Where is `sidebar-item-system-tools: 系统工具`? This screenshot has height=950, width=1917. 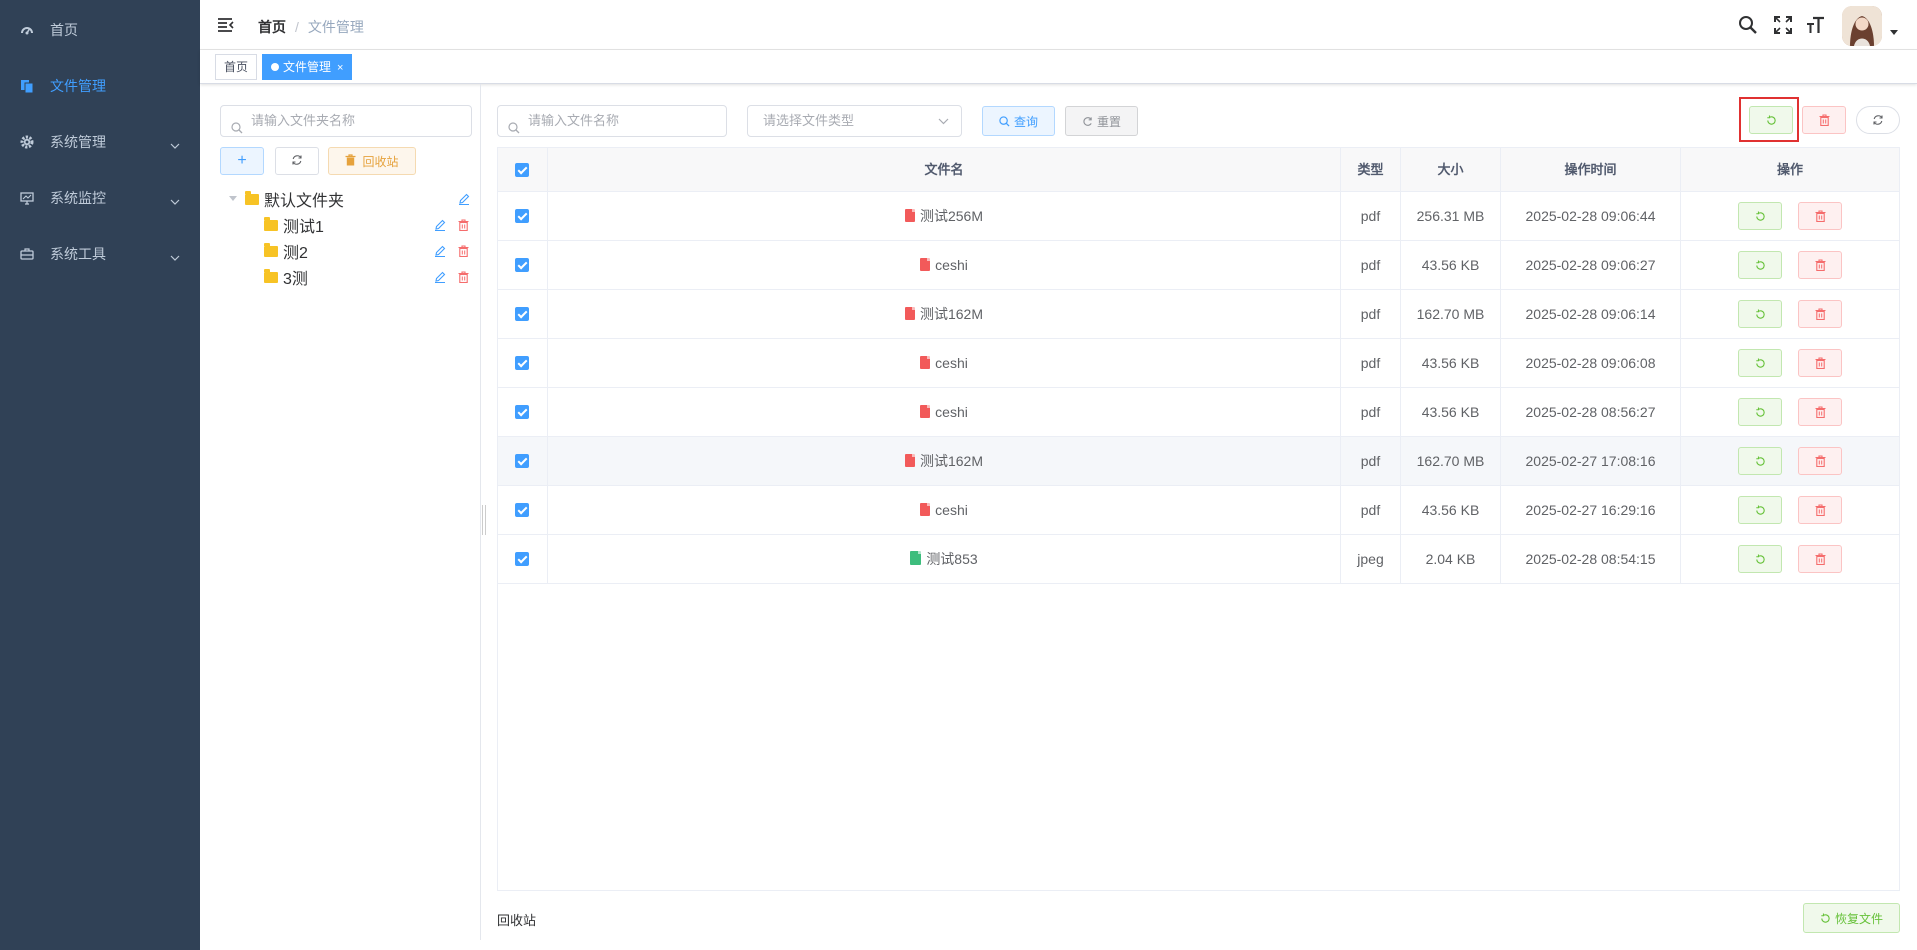
sidebar-item-system-tools: 系统工具 is located at coordinates (100, 254).